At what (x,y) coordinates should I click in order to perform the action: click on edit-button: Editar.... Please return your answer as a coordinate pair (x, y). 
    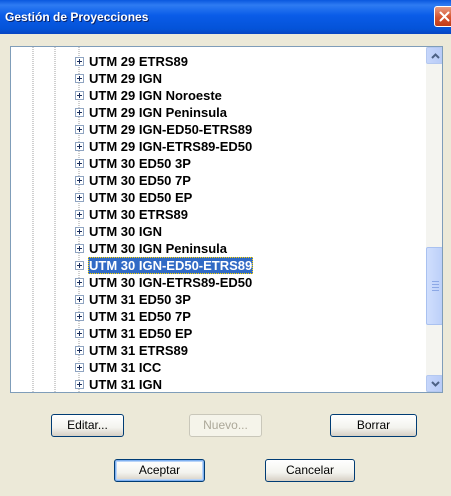
    Looking at the image, I should click on (87, 425).